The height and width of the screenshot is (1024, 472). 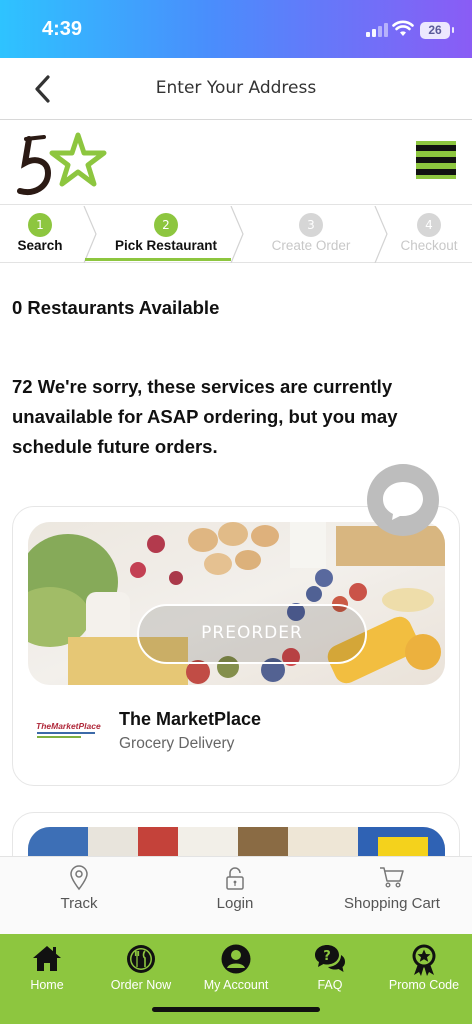 What do you see at coordinates (166, 225) in the screenshot?
I see `step-number: 2` at bounding box center [166, 225].